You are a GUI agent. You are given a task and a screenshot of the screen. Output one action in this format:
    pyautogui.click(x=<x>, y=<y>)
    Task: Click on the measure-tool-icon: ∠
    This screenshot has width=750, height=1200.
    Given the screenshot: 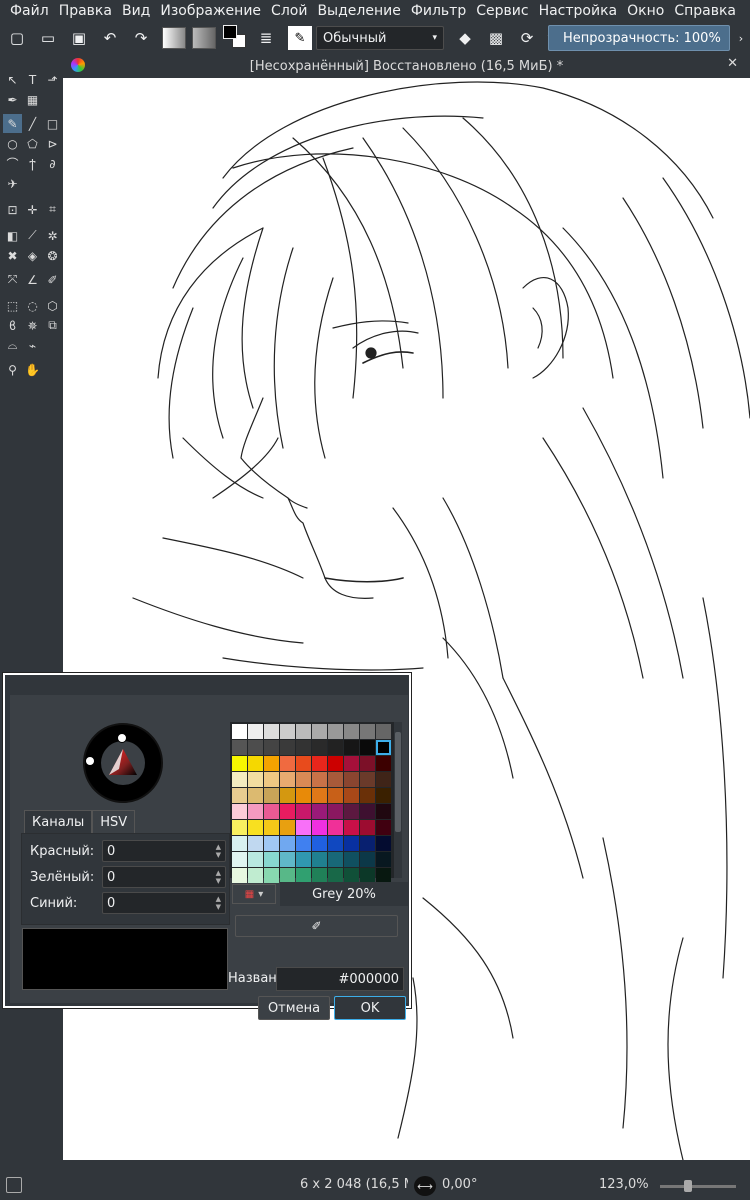 What is the action you would take?
    pyautogui.click(x=32, y=279)
    